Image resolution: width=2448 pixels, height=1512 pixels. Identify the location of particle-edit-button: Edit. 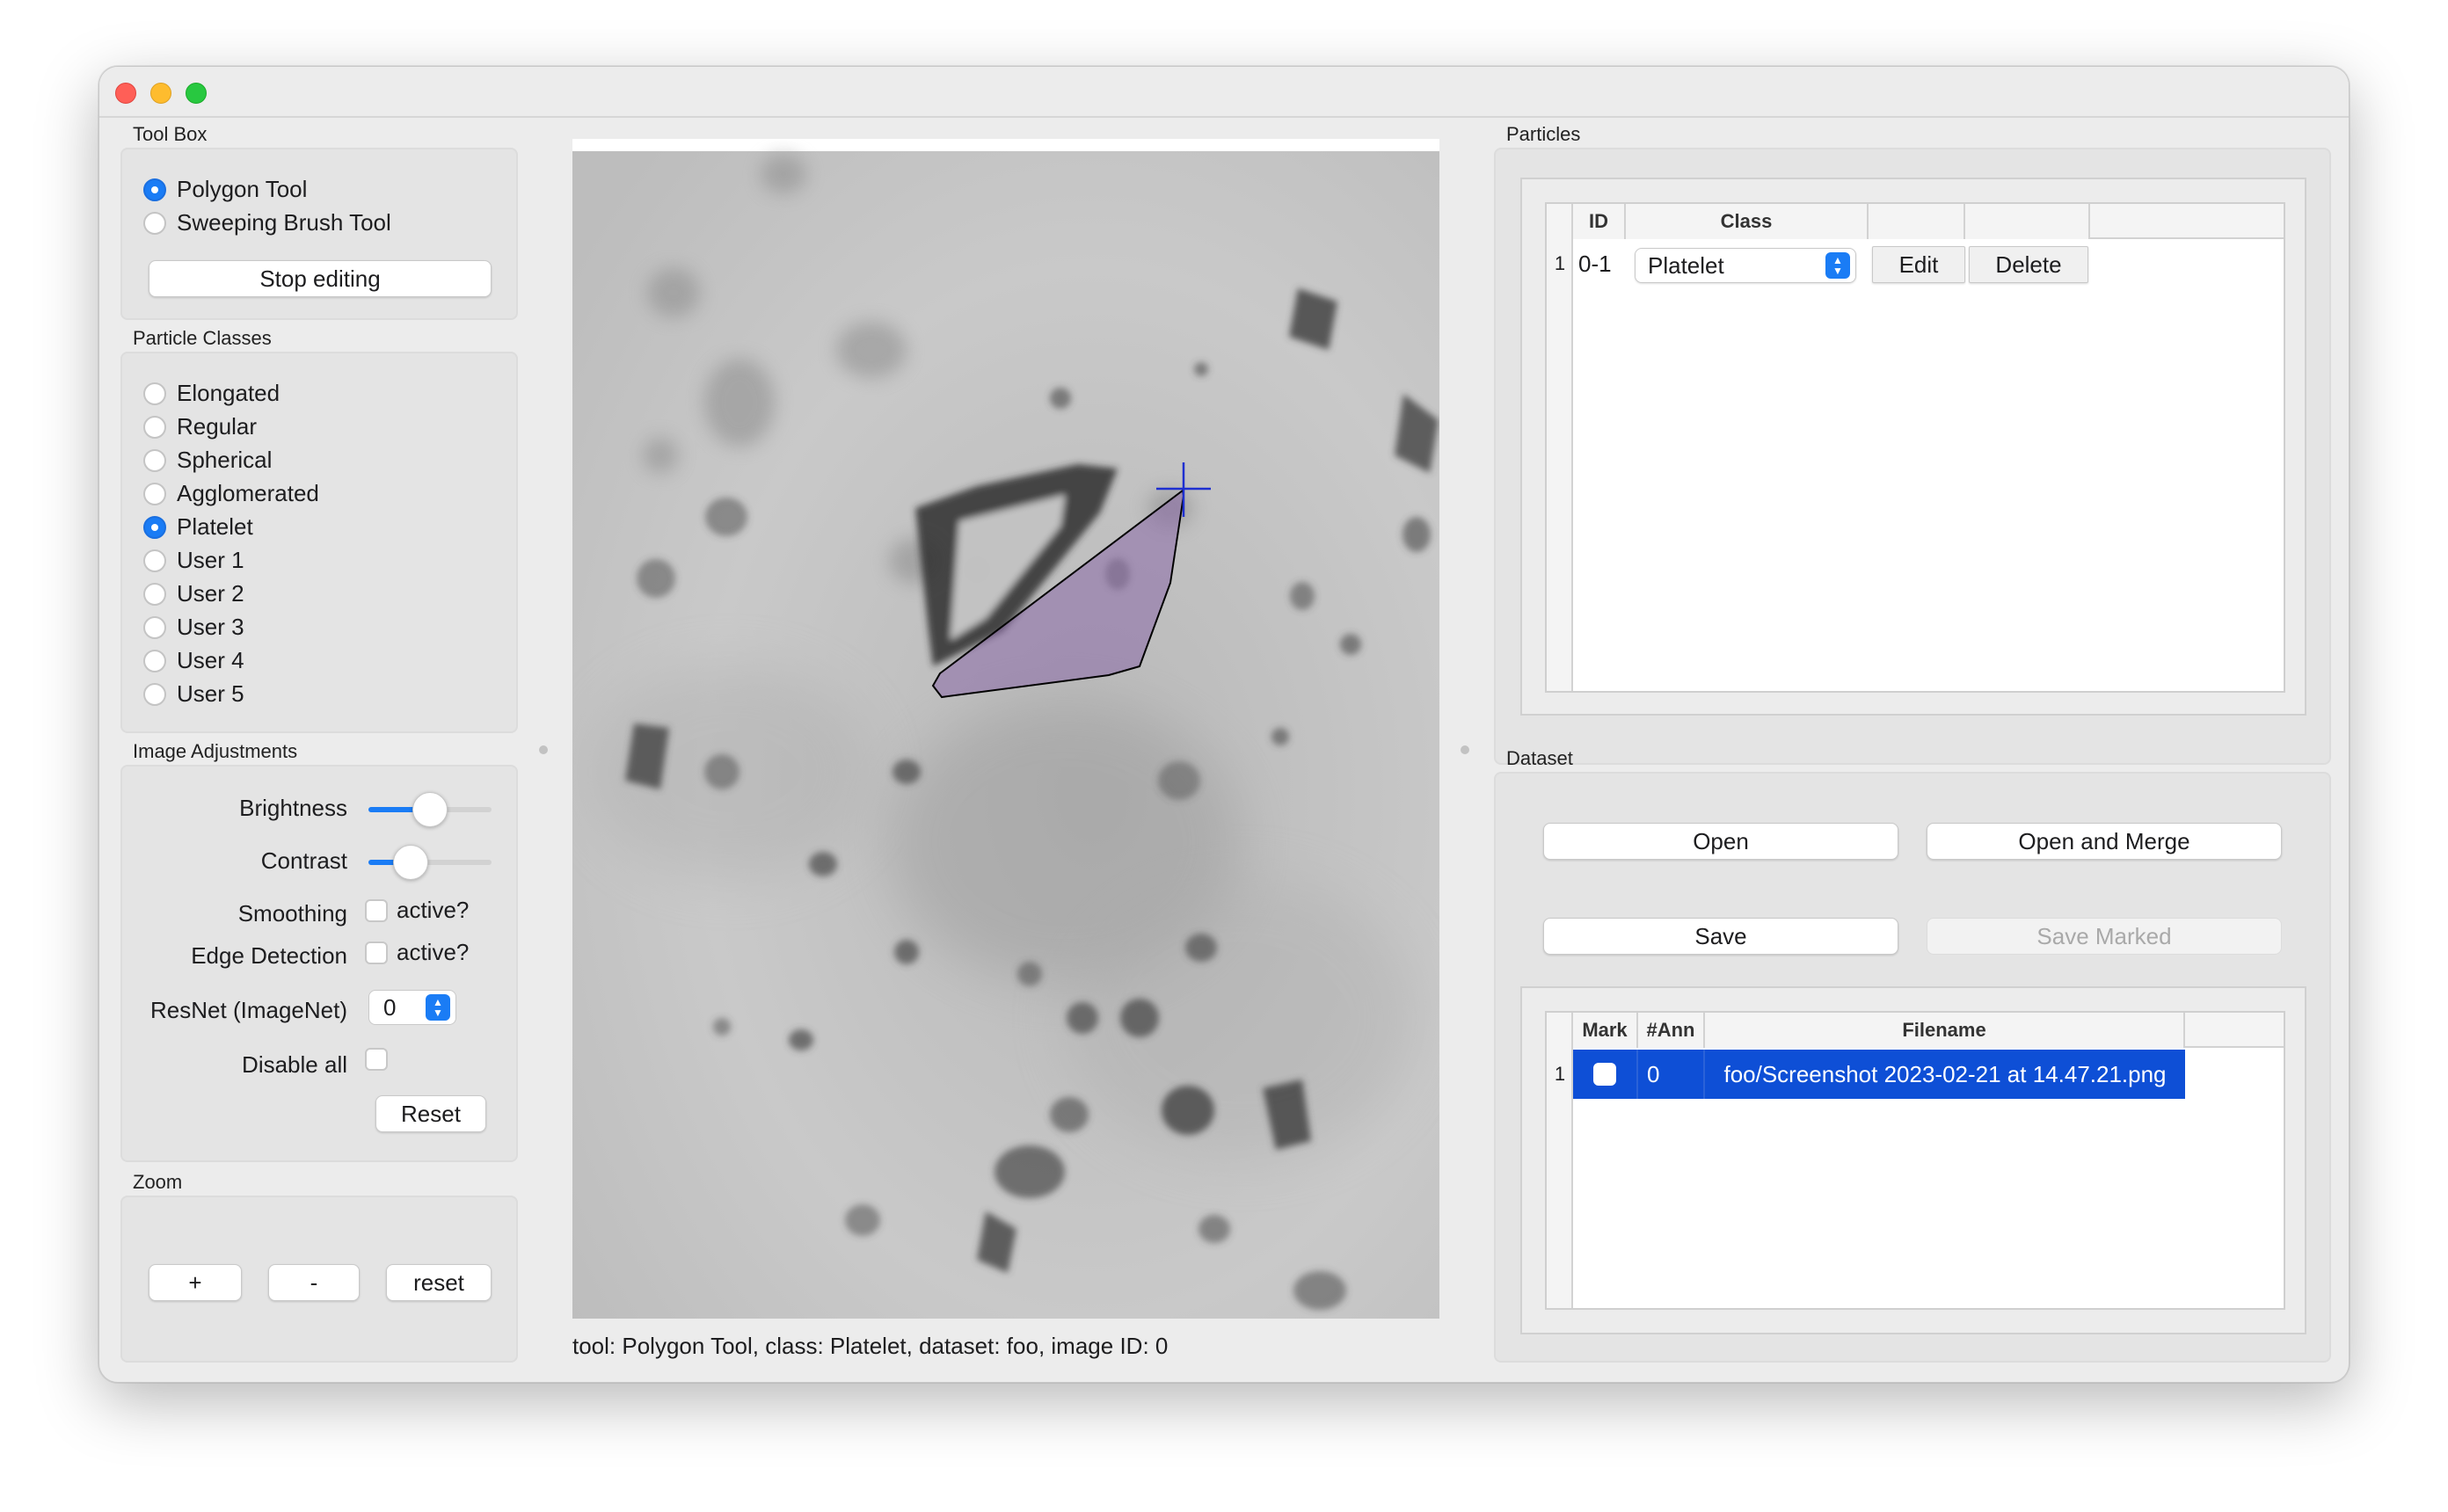
(1918, 264).